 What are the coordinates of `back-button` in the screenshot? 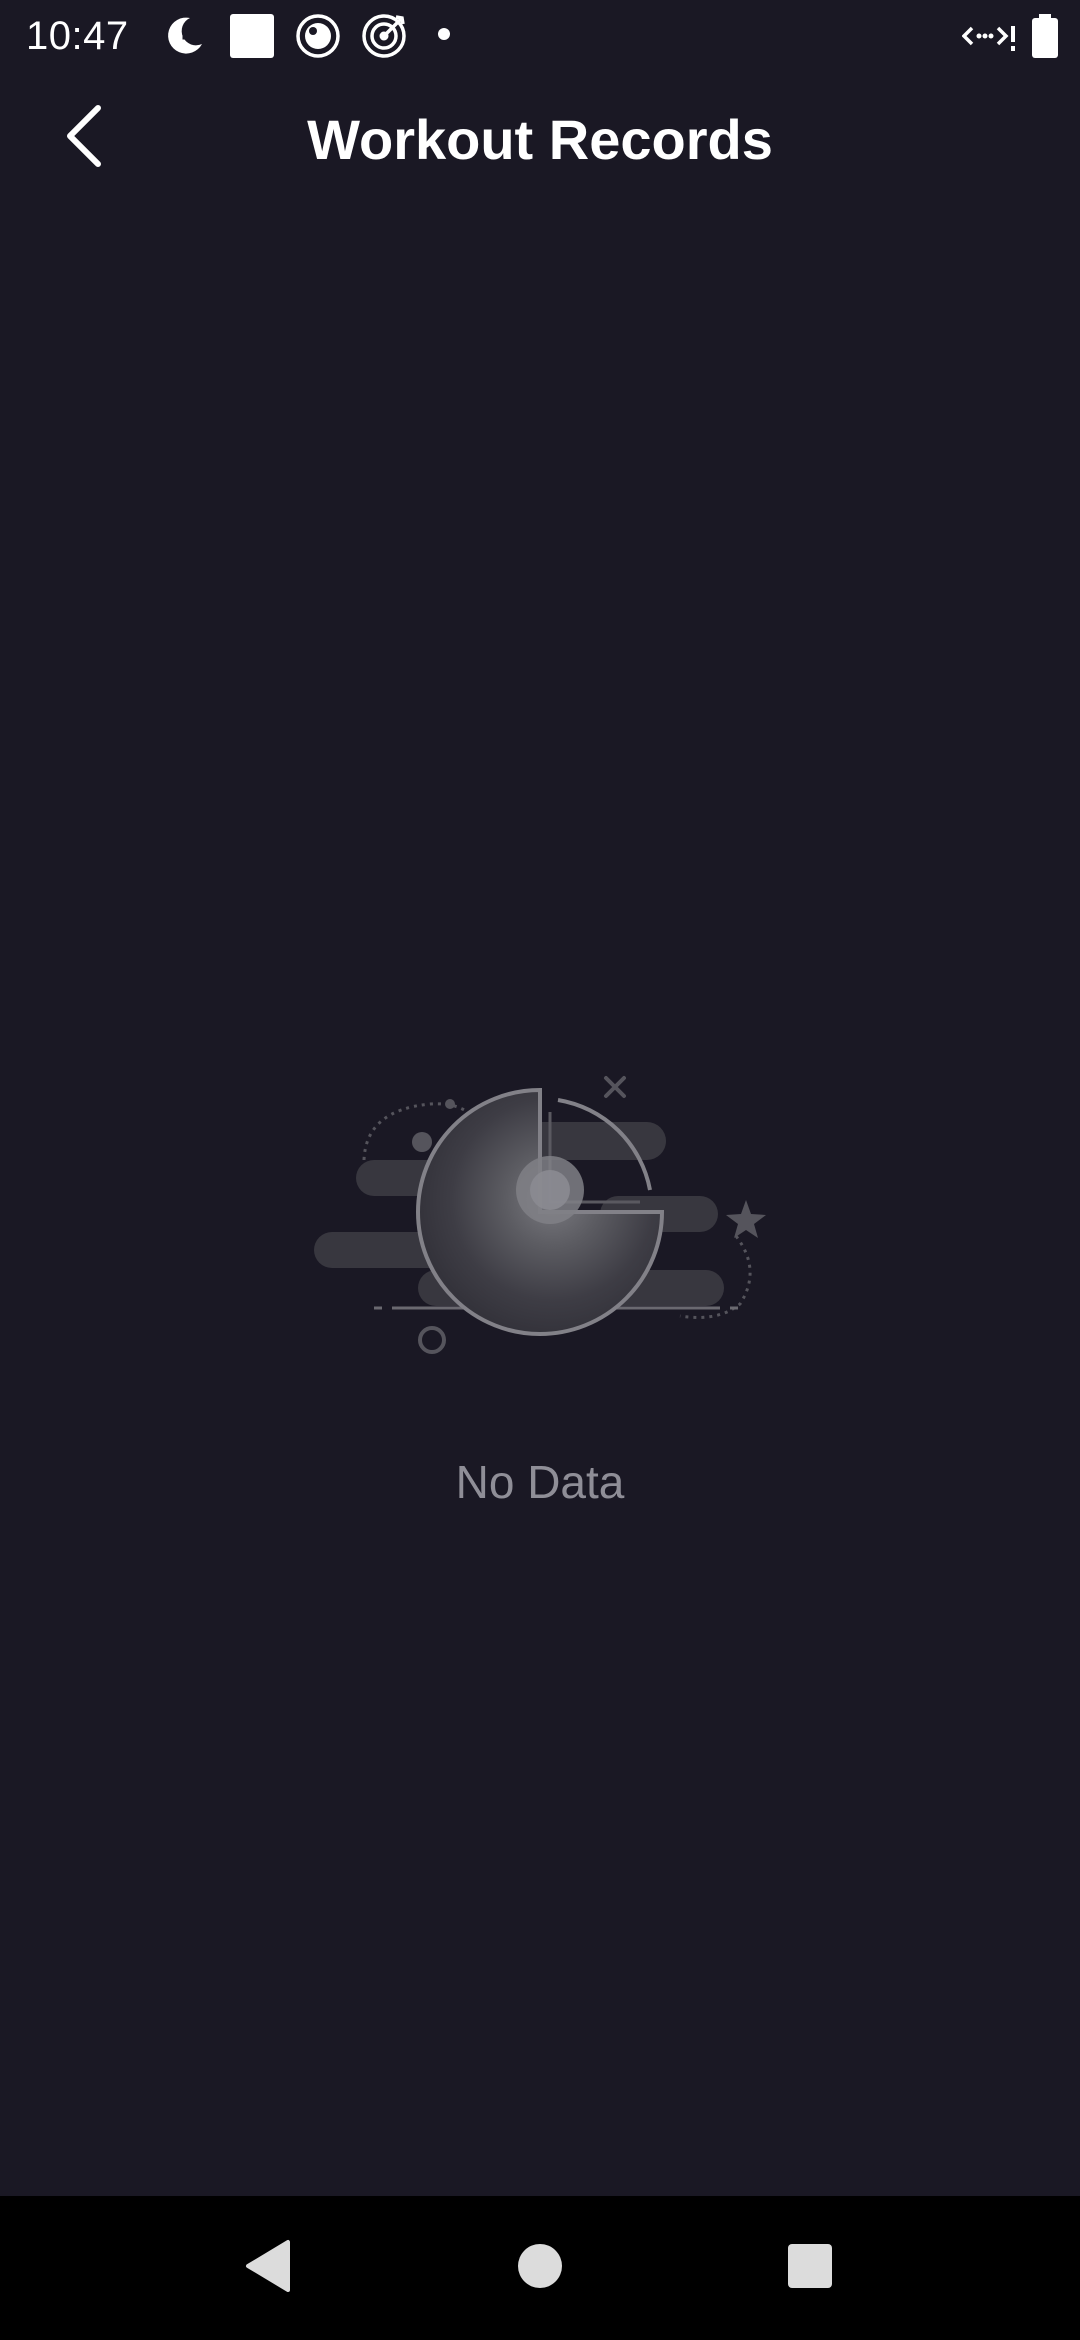 It's located at (82, 138).